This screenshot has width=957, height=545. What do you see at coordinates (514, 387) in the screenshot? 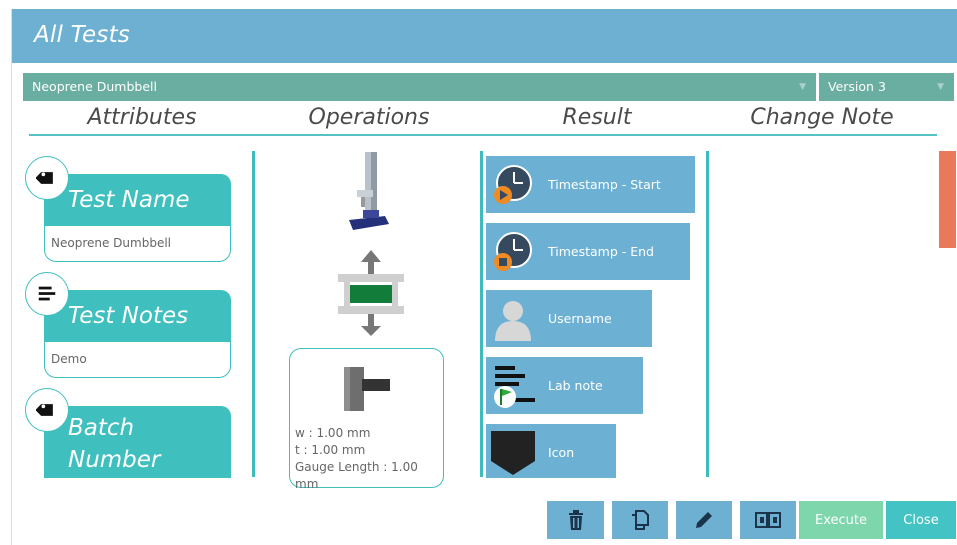
I see `note-flag-icon` at bounding box center [514, 387].